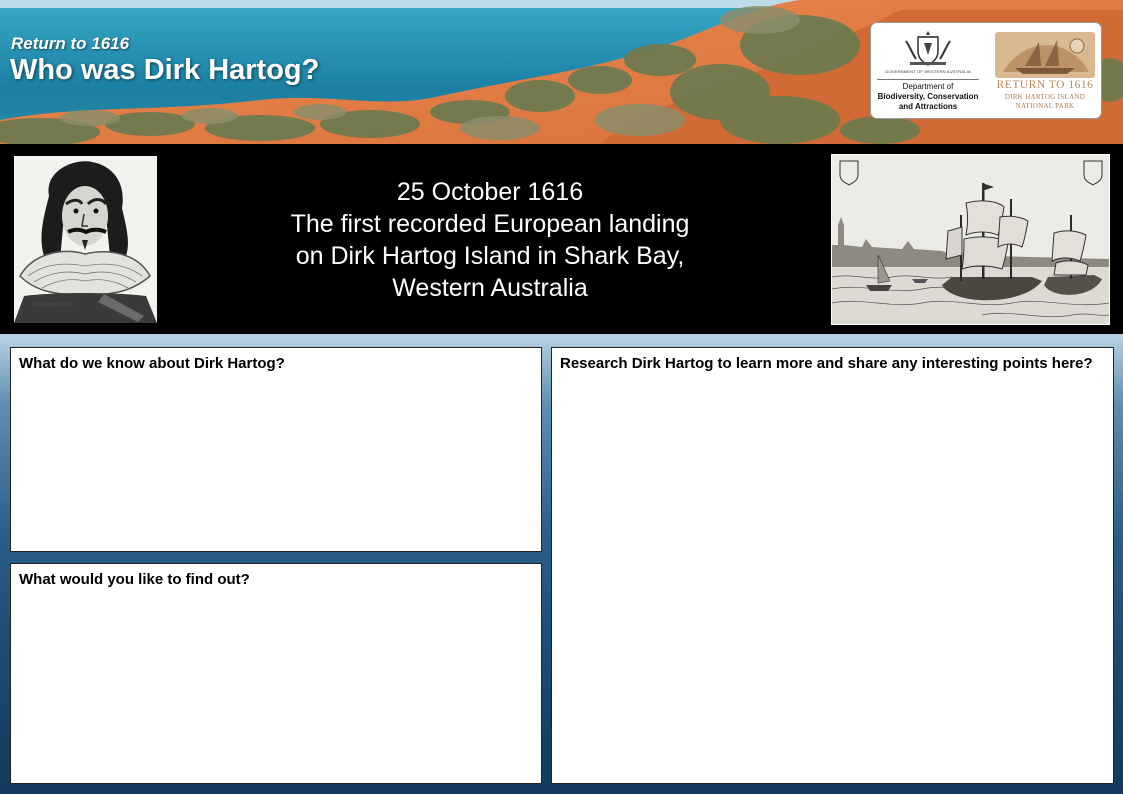 This screenshot has width=1123, height=794. What do you see at coordinates (276, 449) in the screenshot?
I see `panel-what-we-know: What do we know about Dirk Hartog?` at bounding box center [276, 449].